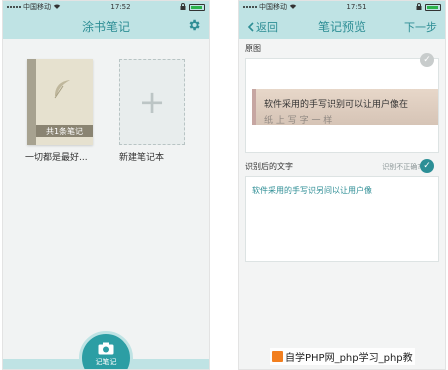 This screenshot has height=370, width=448. I want to click on time-label: 17:52, so click(120, 7).